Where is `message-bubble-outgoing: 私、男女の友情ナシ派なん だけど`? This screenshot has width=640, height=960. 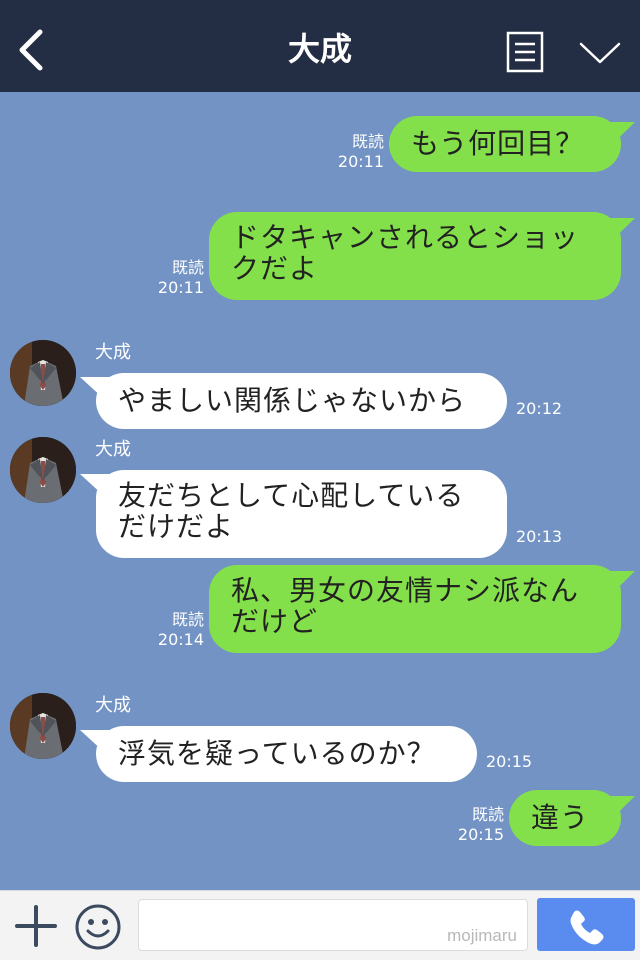
message-bubble-outgoing: 私、男女の友情ナシ派なん だけど is located at coordinates (415, 609).